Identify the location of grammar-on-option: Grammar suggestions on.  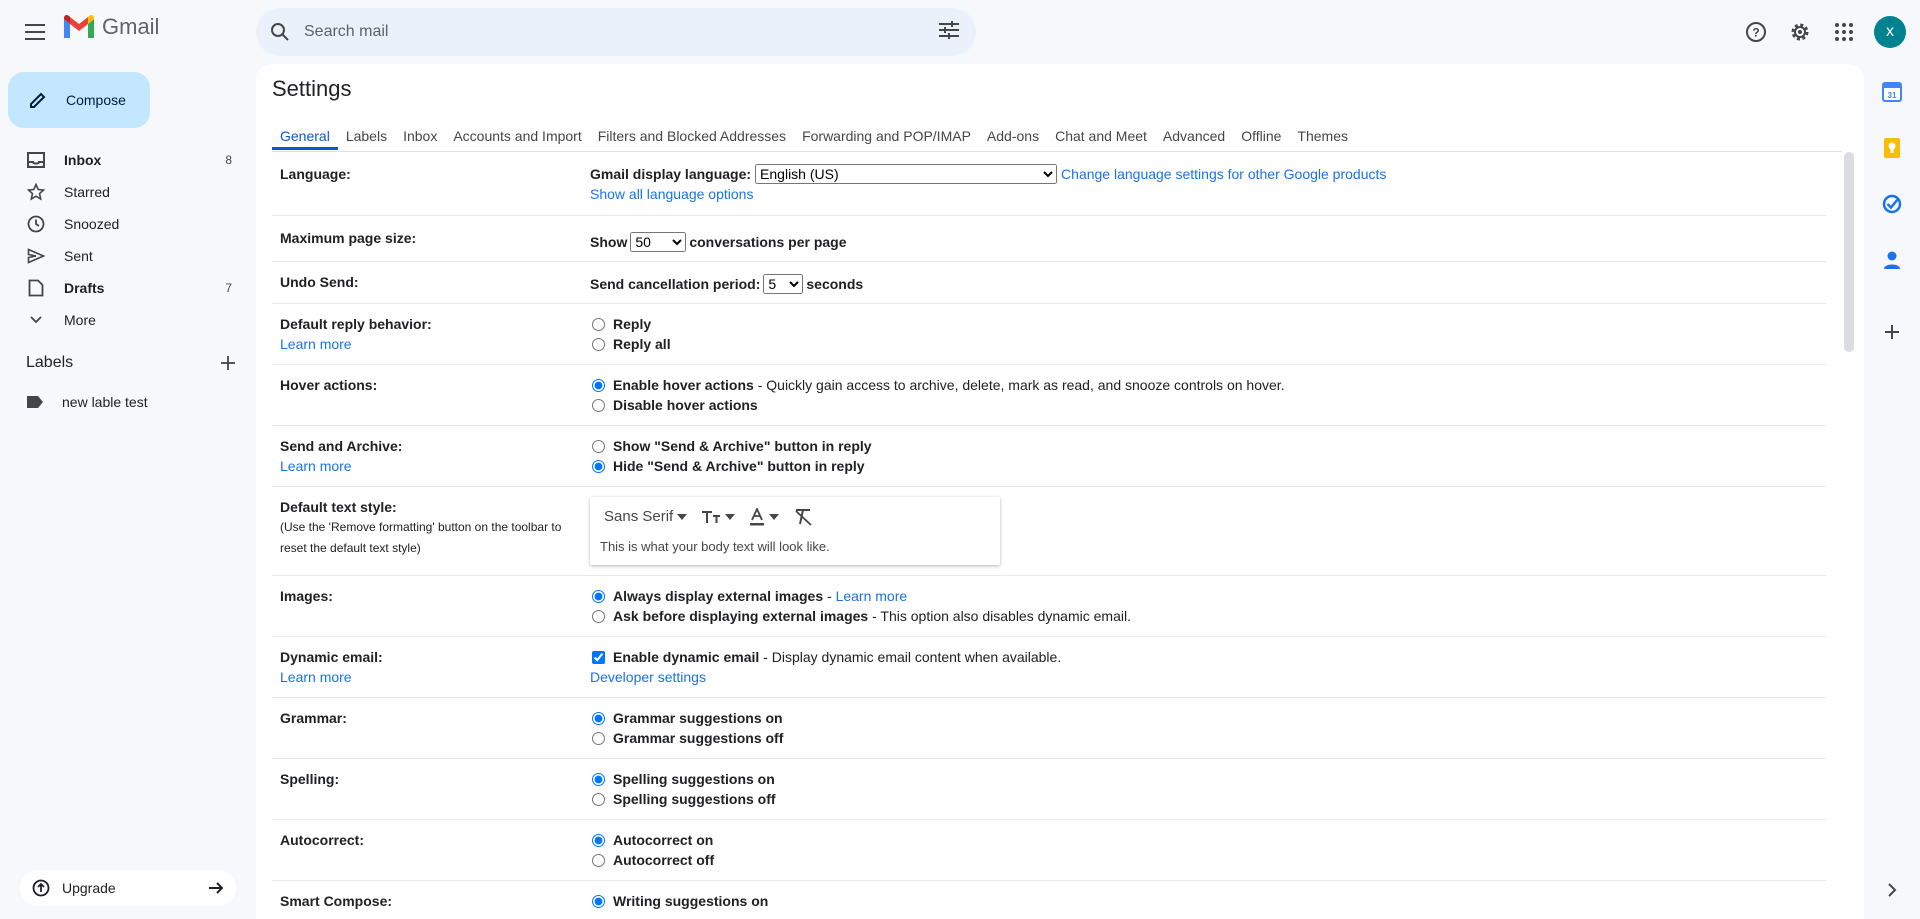
(1208, 718).